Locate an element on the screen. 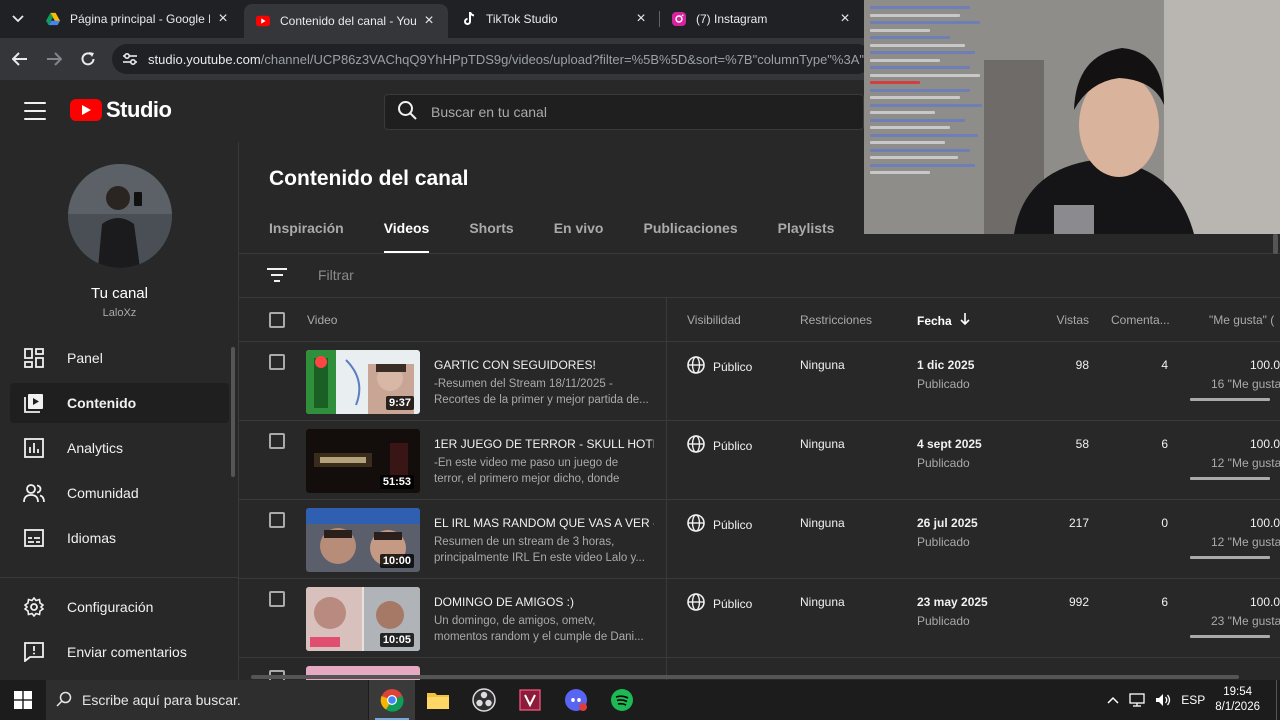 The image size is (1280, 720). horizontal-scrollbar is located at coordinates (745, 677).